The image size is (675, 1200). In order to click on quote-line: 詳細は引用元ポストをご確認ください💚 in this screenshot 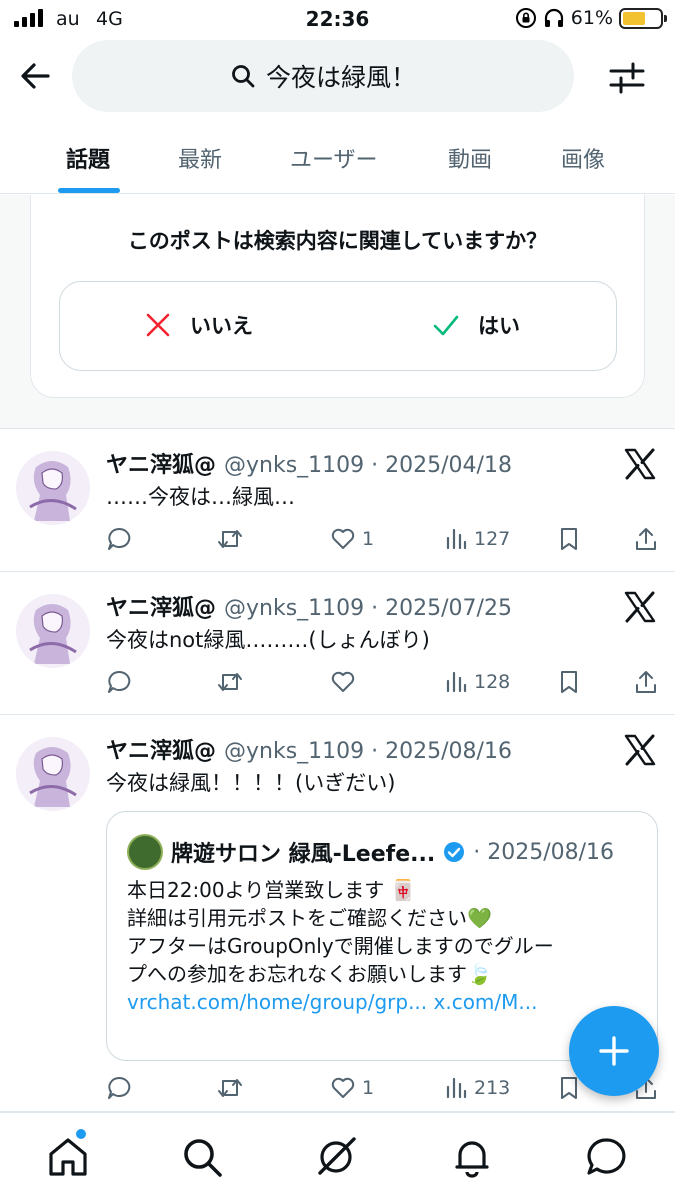, I will do `click(309, 918)`.